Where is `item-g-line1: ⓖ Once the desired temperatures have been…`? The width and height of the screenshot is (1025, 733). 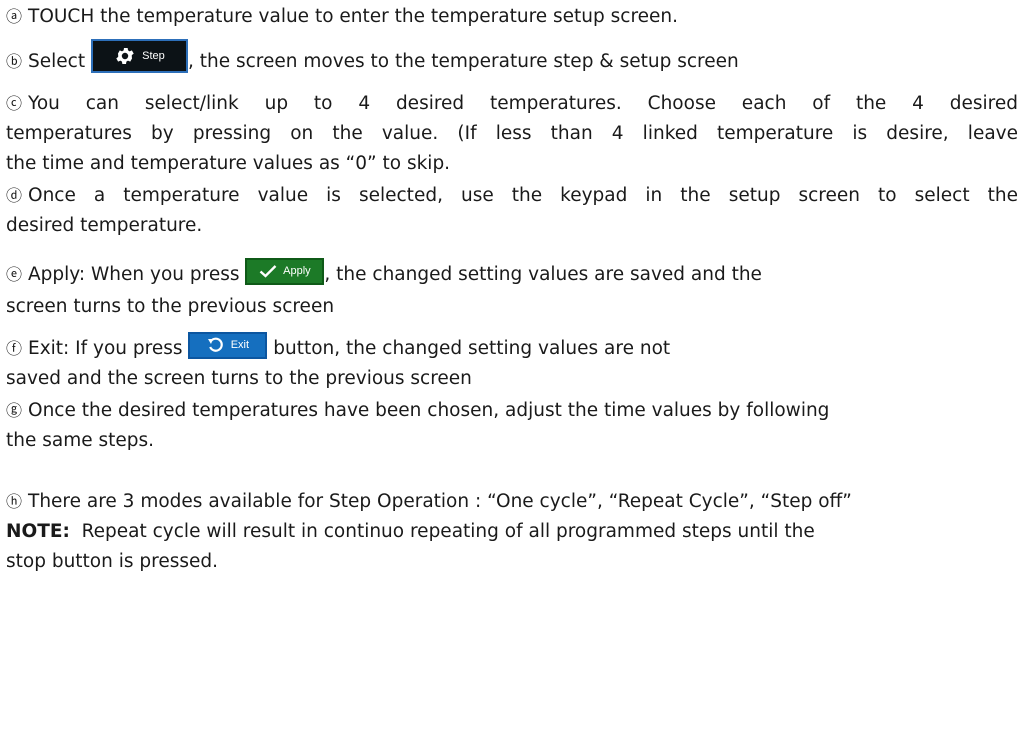 item-g-line1: ⓖ Once the desired temperatures have been… is located at coordinates (417, 411).